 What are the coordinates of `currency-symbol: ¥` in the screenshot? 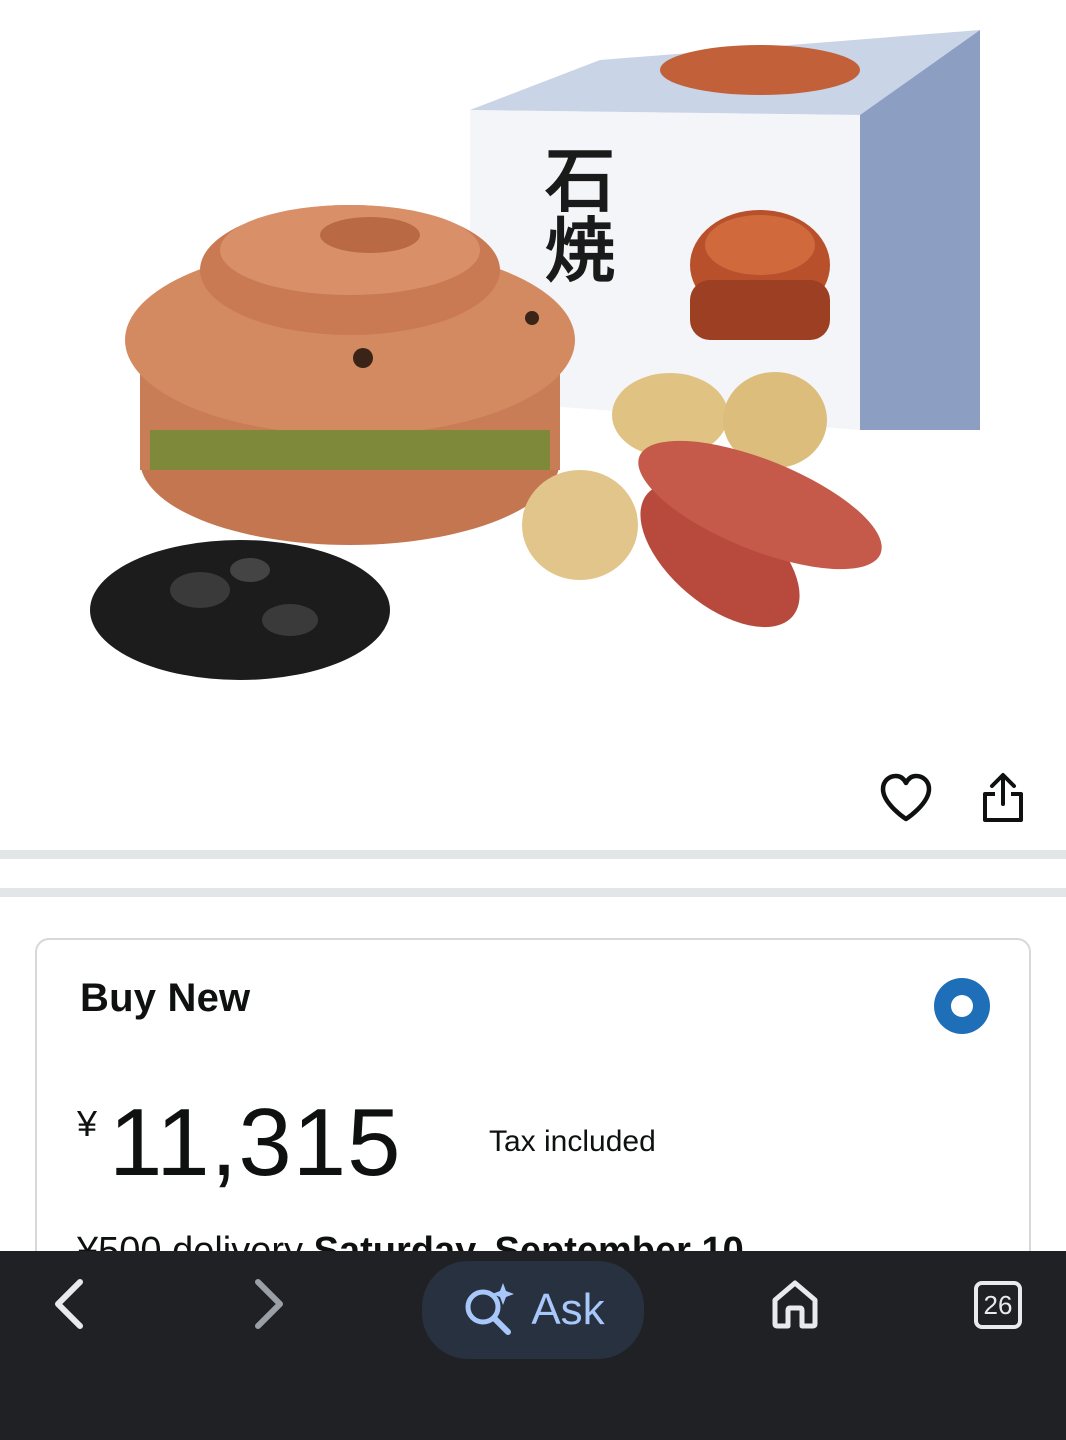 It's located at (87, 1123).